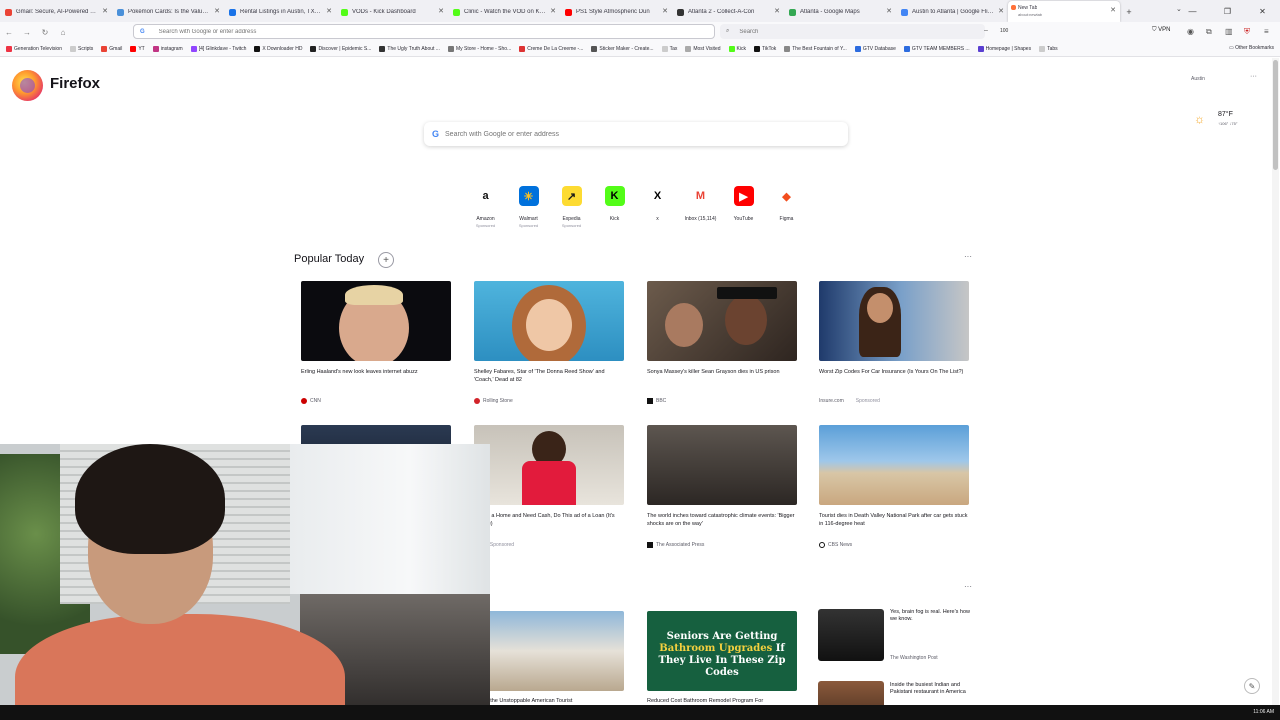 Image resolution: width=1280 pixels, height=720 pixels. I want to click on maximize-button: ❐, so click(1227, 11).